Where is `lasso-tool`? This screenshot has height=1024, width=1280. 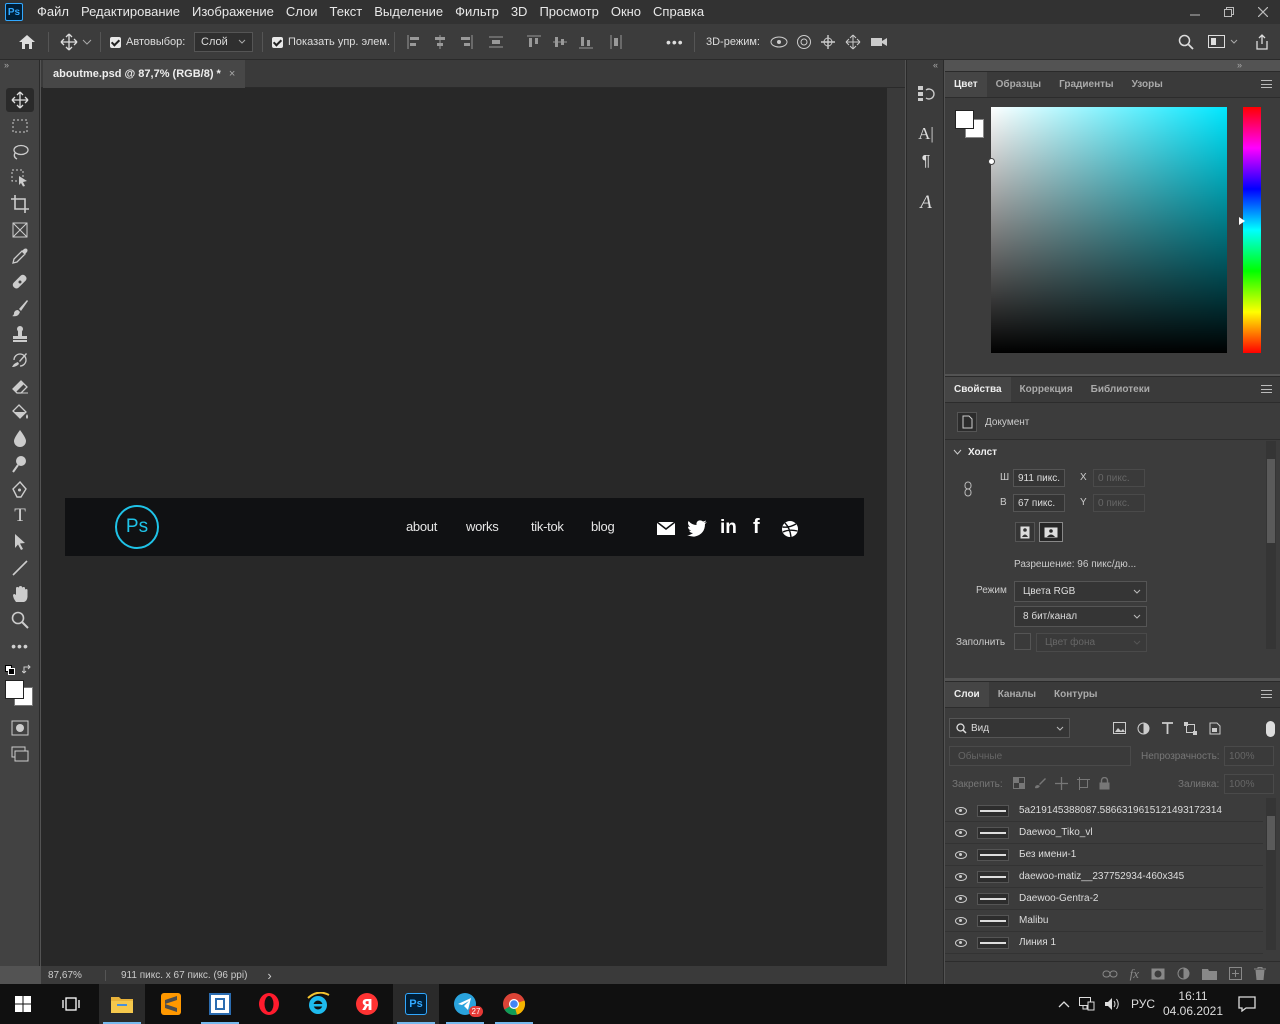 lasso-tool is located at coordinates (20, 152).